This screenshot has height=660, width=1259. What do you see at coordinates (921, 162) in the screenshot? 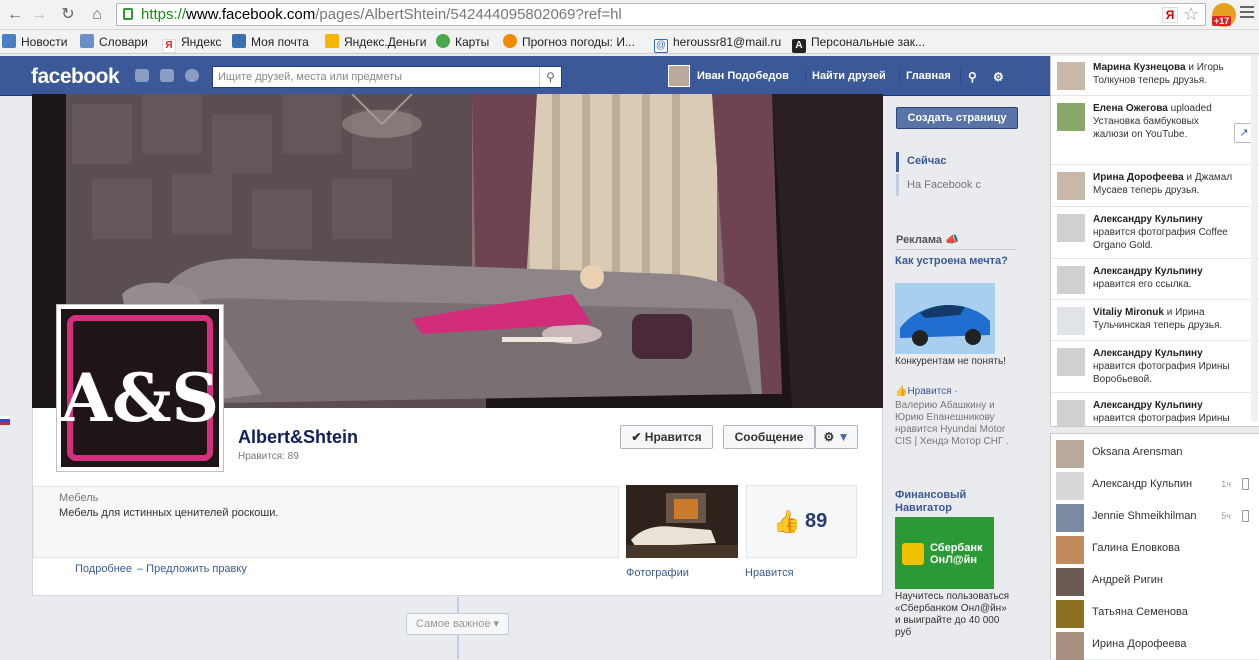
I see `timeline-nav-now: Сейчас` at bounding box center [921, 162].